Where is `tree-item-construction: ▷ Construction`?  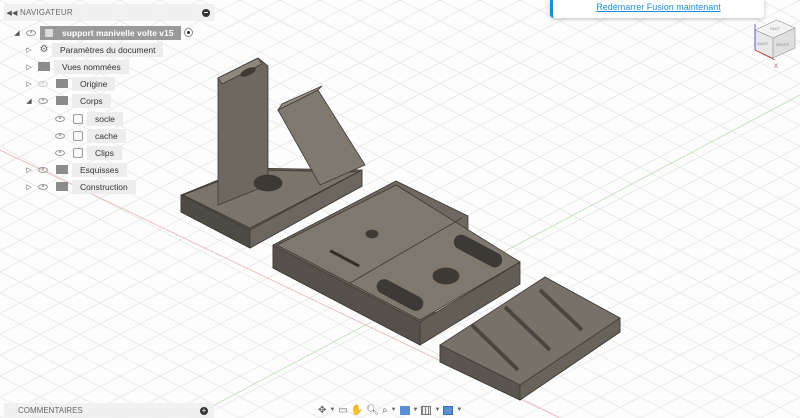
tree-item-construction: ▷ Construction is located at coordinates (80, 186).